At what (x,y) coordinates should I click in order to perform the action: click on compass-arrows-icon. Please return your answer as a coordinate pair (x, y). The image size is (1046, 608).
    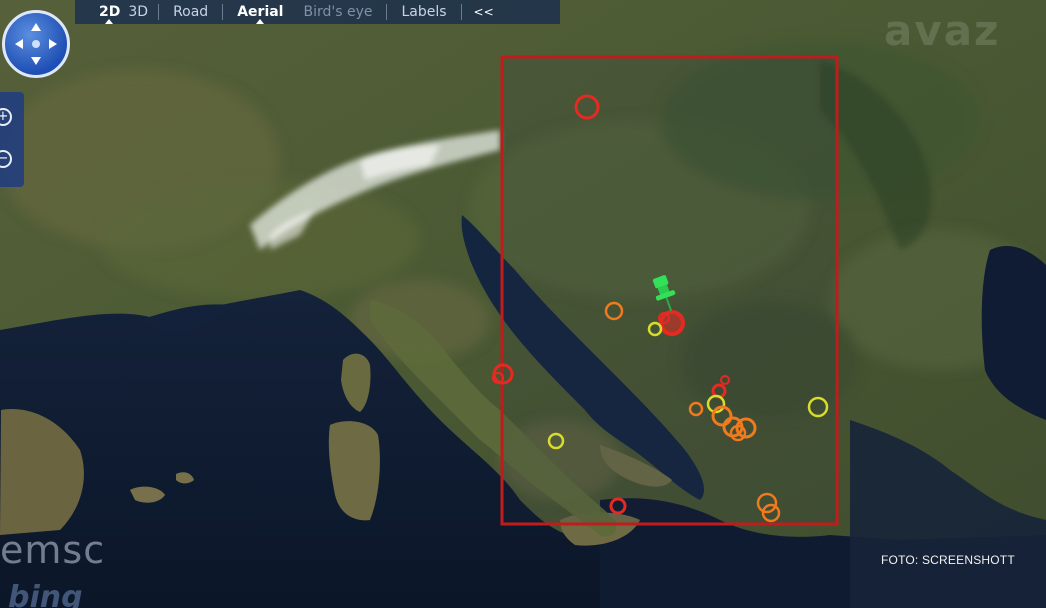
    Looking at the image, I should click on (36, 44).